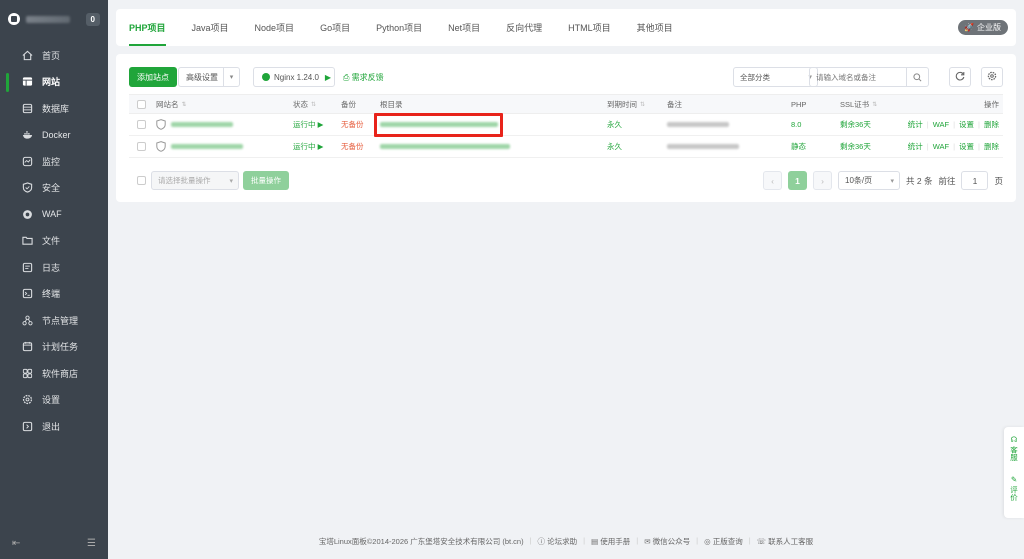  Describe the element at coordinates (54, 188) in the screenshot. I see `sidebar-item-security: 安全` at that location.